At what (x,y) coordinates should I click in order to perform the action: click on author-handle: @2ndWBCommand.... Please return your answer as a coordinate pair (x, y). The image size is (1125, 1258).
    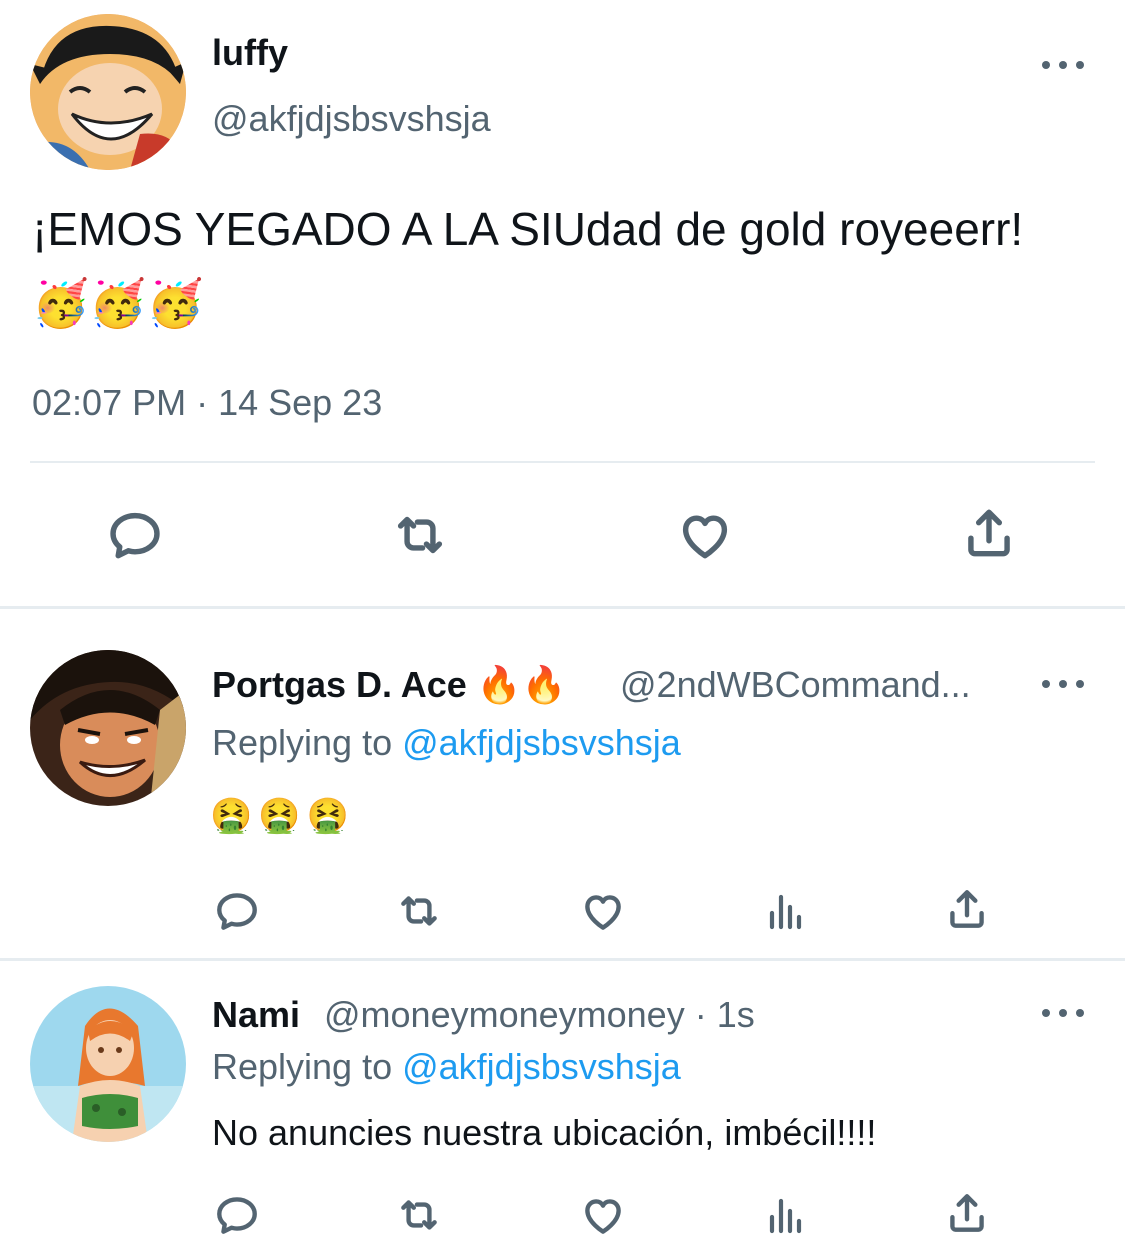
    Looking at the image, I should click on (795, 685).